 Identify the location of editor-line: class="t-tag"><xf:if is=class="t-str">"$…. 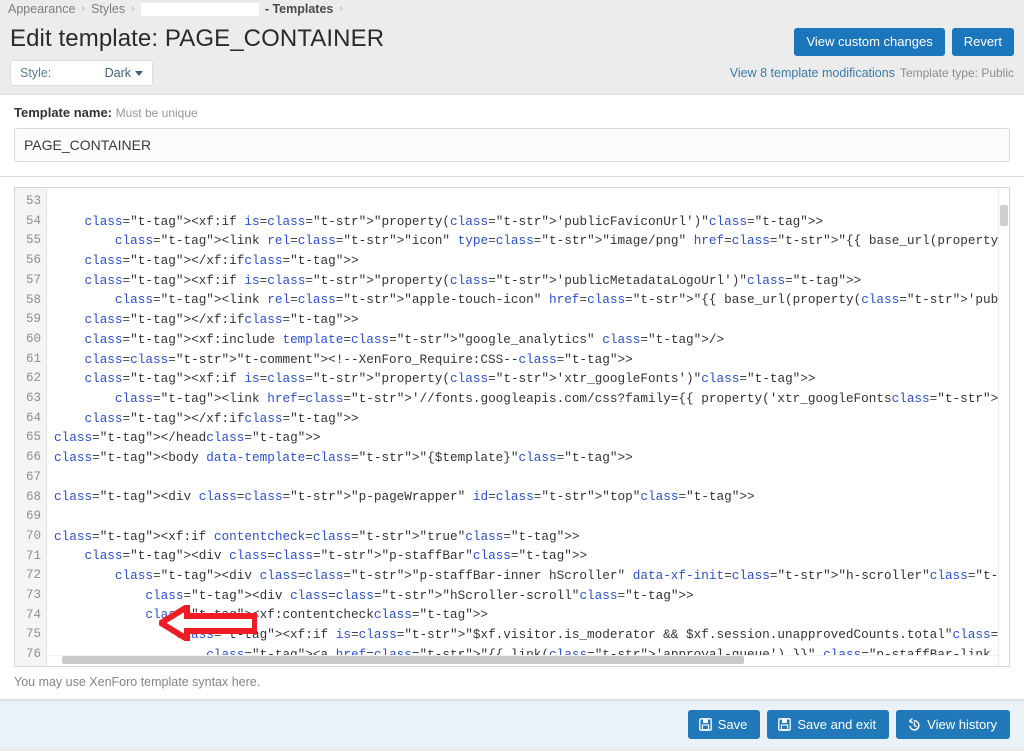
(531, 635).